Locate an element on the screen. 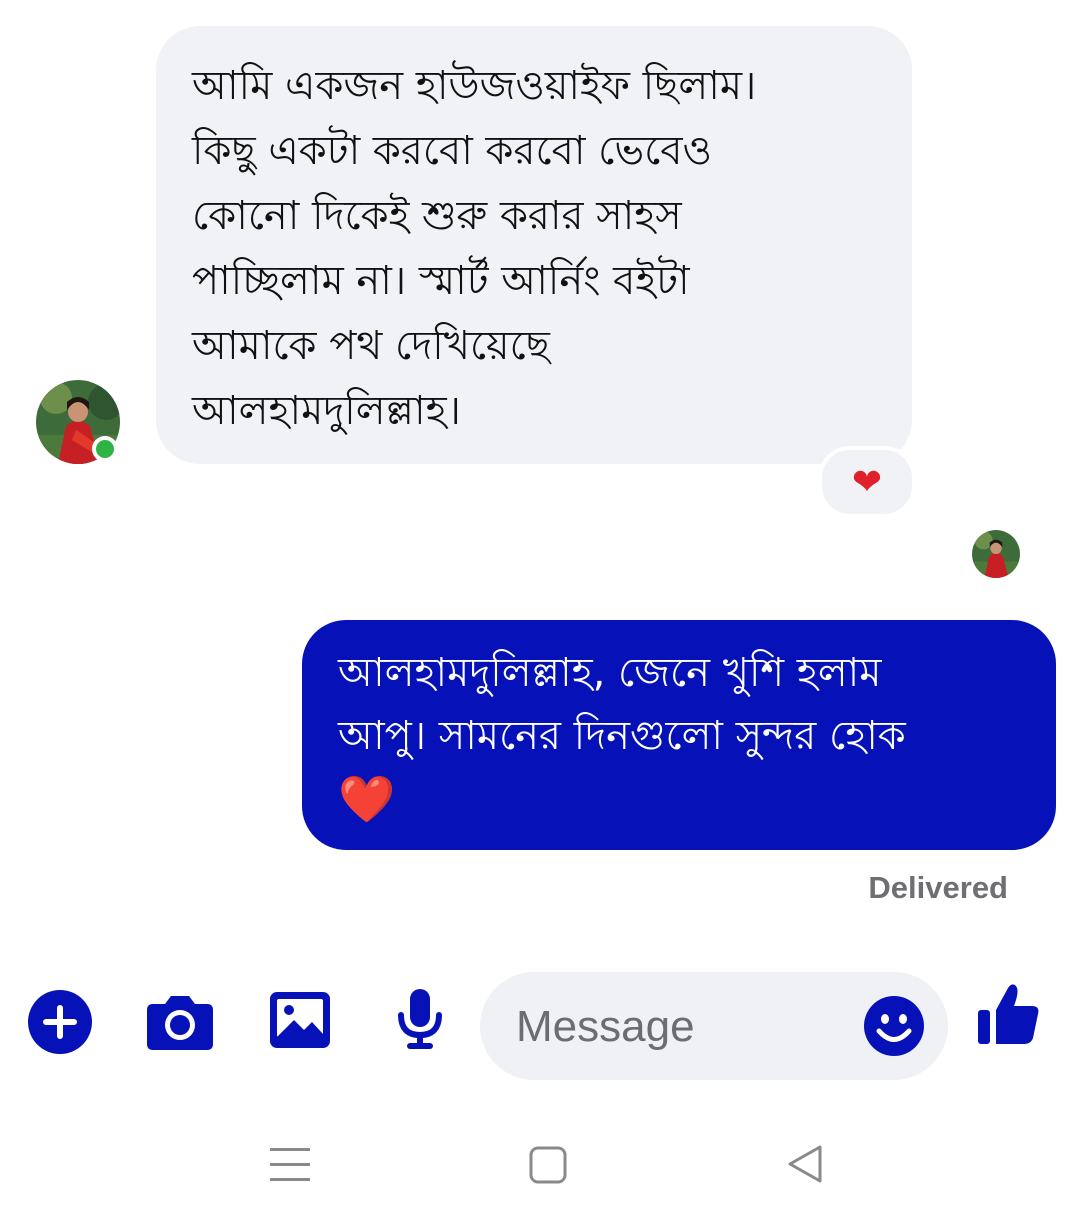 This screenshot has width=1080, height=1230. seen-by-avatar is located at coordinates (996, 554).